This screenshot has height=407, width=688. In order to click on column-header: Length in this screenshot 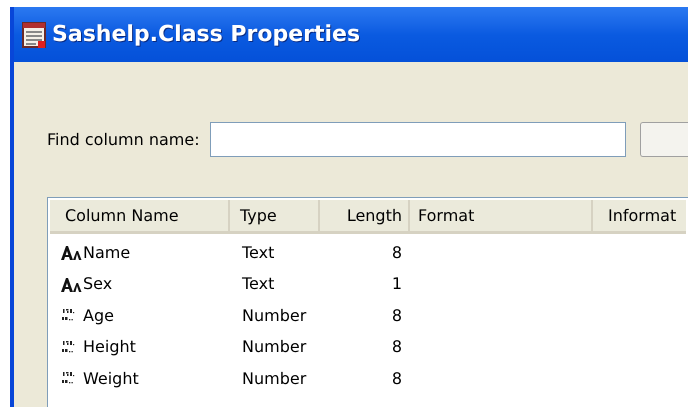, I will do `click(364, 216)`.